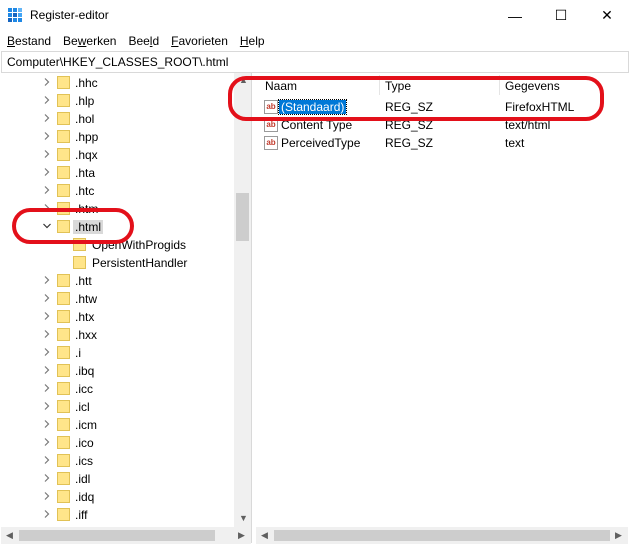  Describe the element at coordinates (87, 137) in the screenshot. I see `tree-item-label: .hpp` at that location.